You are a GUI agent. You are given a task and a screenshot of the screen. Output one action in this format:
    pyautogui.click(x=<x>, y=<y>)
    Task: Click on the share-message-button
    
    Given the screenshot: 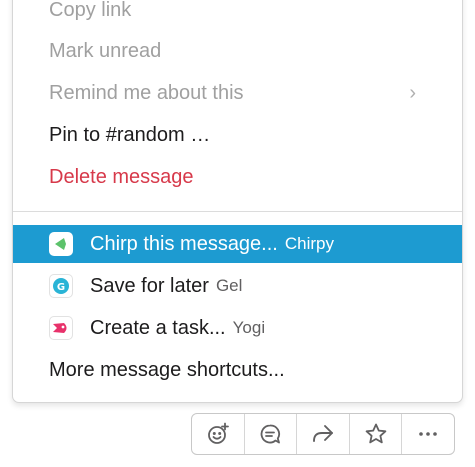 What is the action you would take?
    pyautogui.click(x=323, y=434)
    